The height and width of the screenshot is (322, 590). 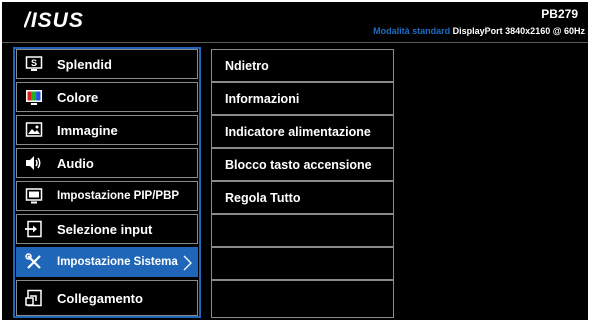 I want to click on asus-logo: /ISUS, so click(x=54, y=20).